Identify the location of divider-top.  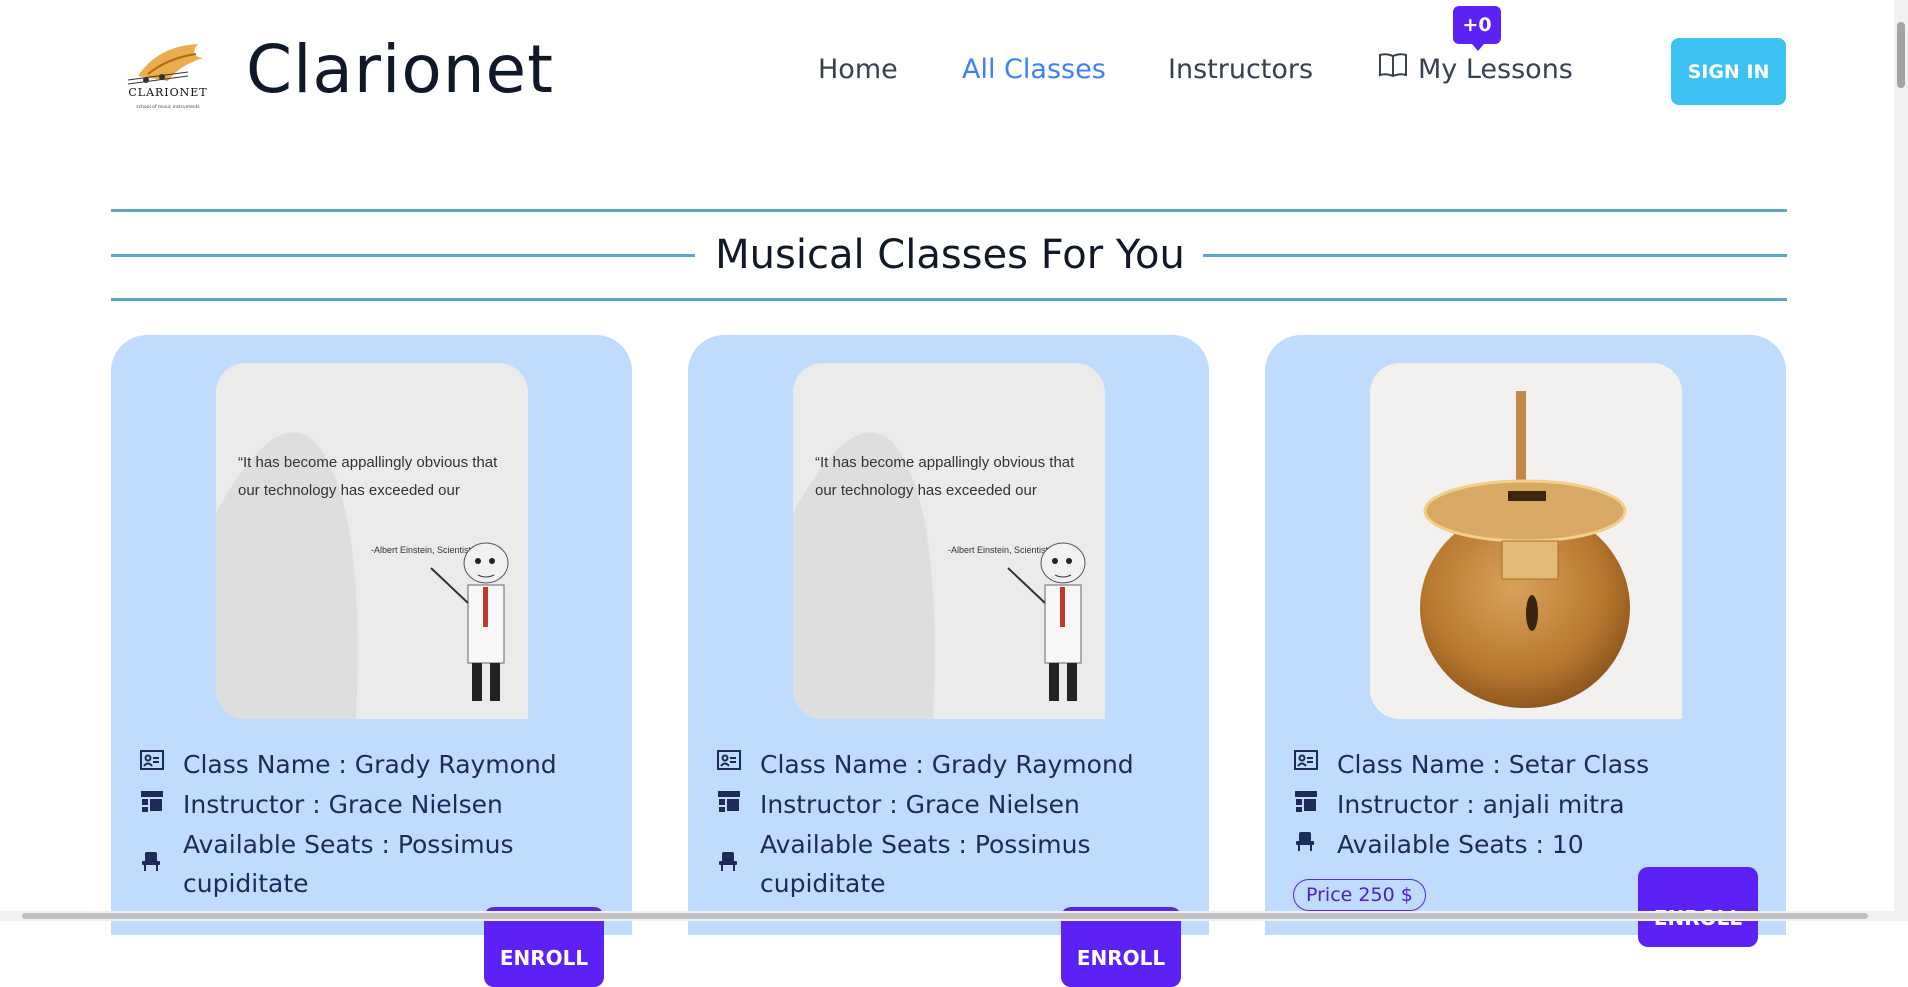
(949, 210).